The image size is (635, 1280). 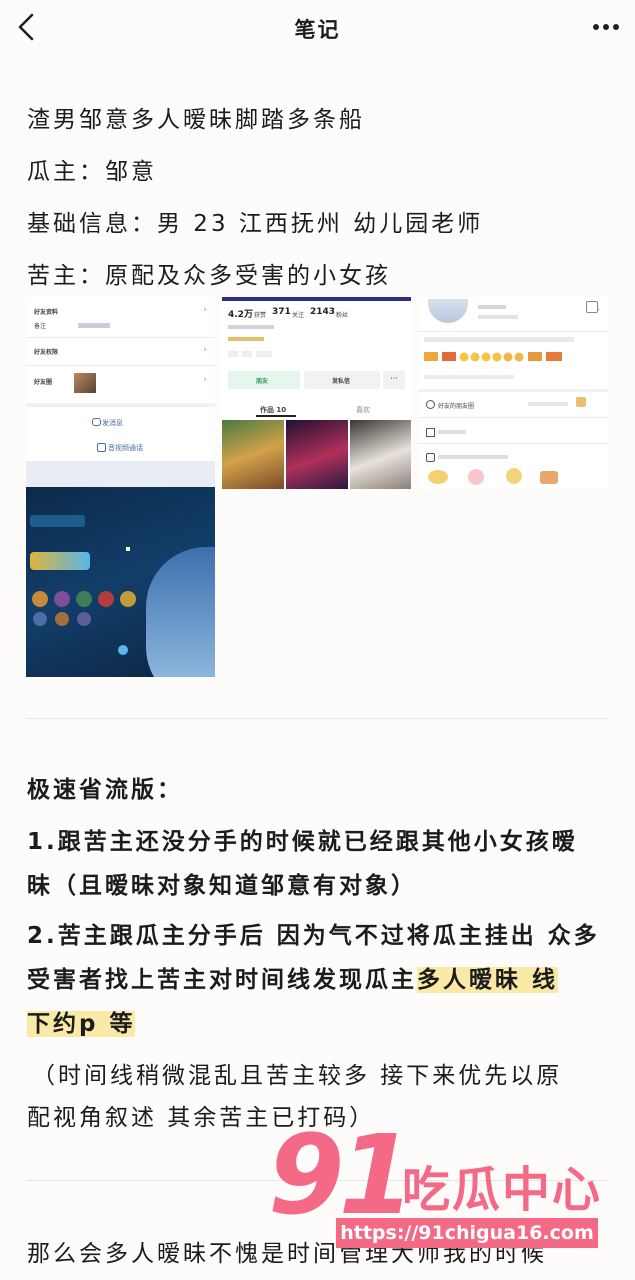 I want to click on section-divider, so click(x=316, y=718).